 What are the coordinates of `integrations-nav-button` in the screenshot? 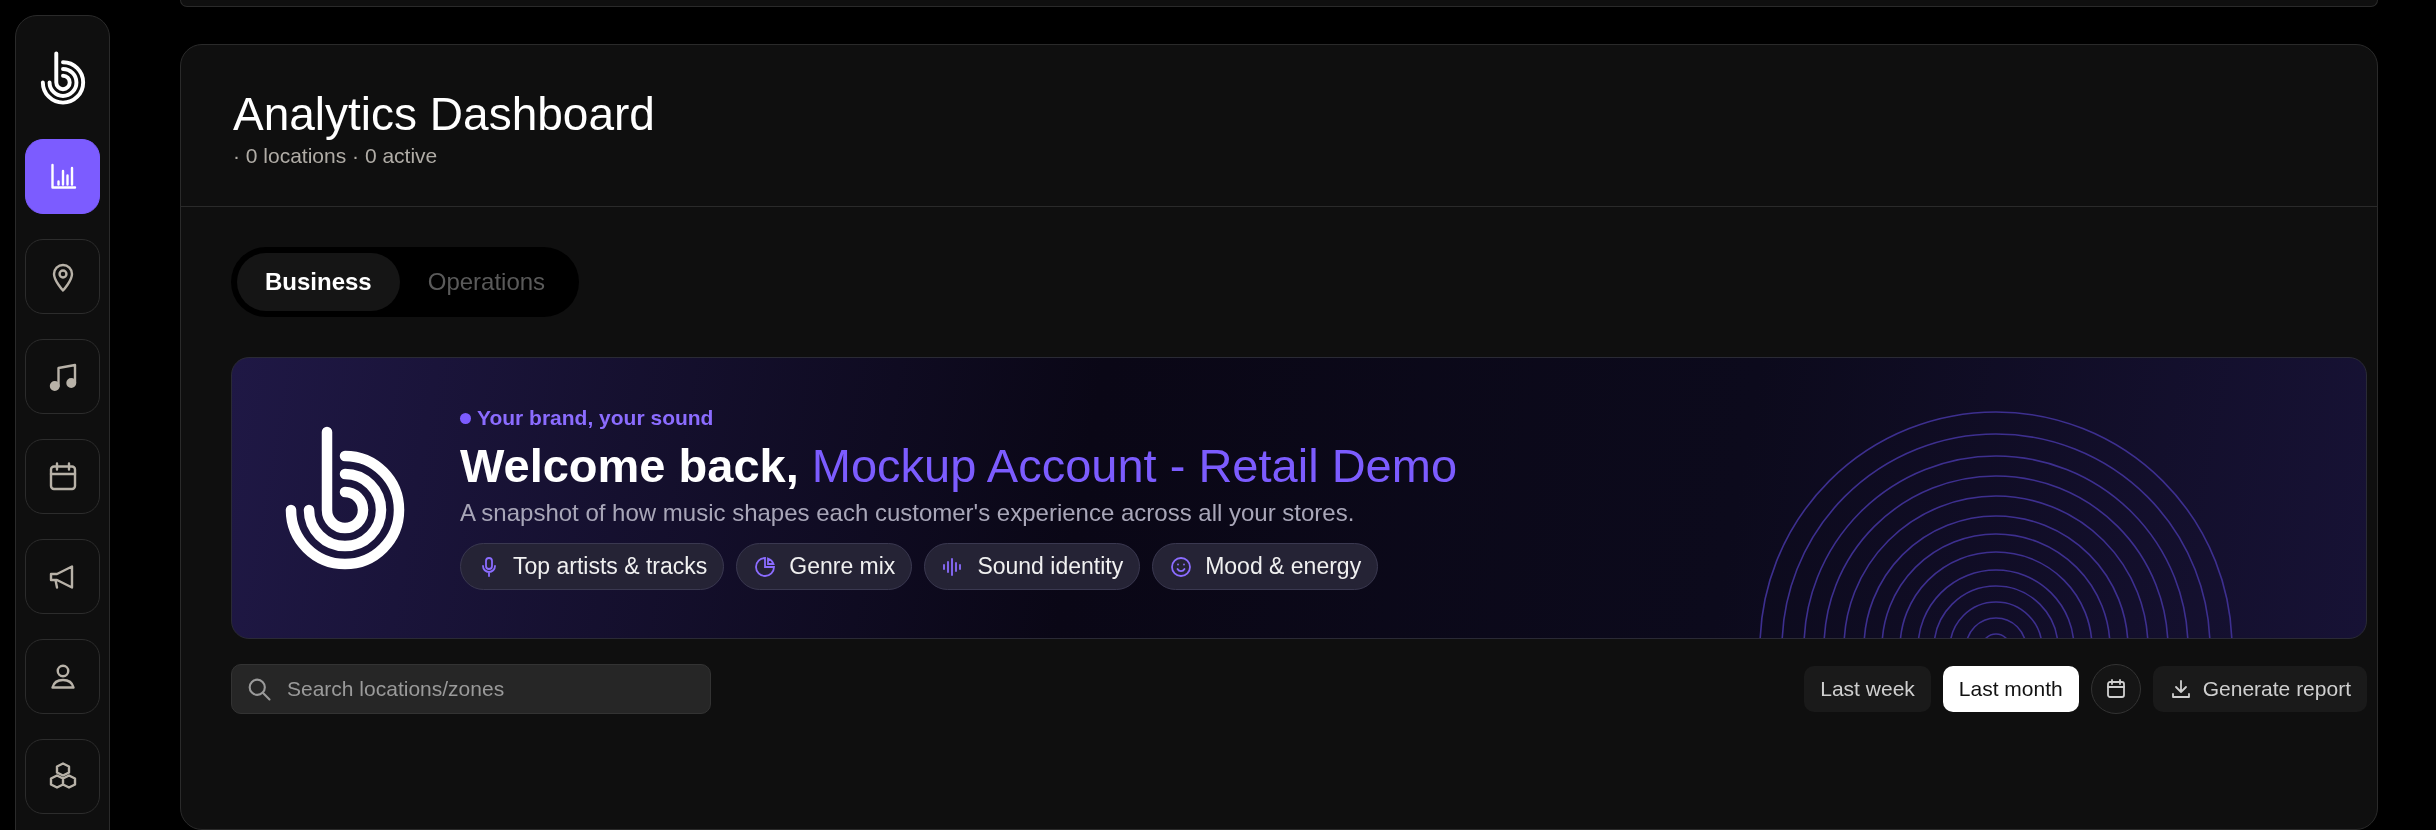 It's located at (62, 776).